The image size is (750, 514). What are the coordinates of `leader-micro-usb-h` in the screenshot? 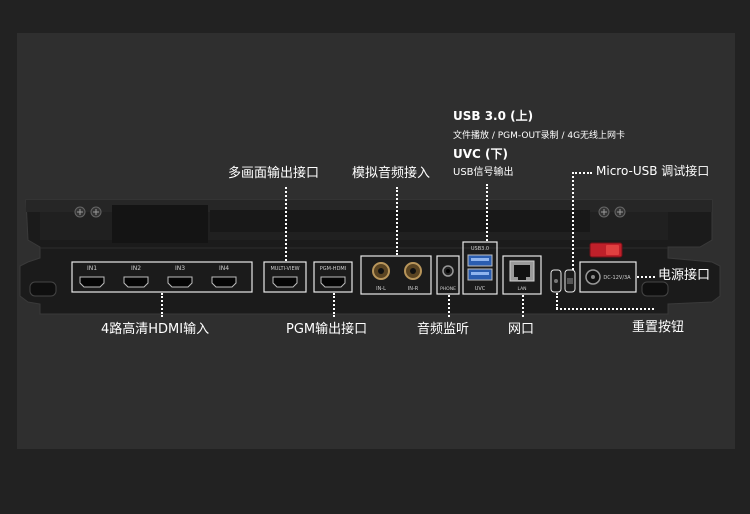 It's located at (582, 173).